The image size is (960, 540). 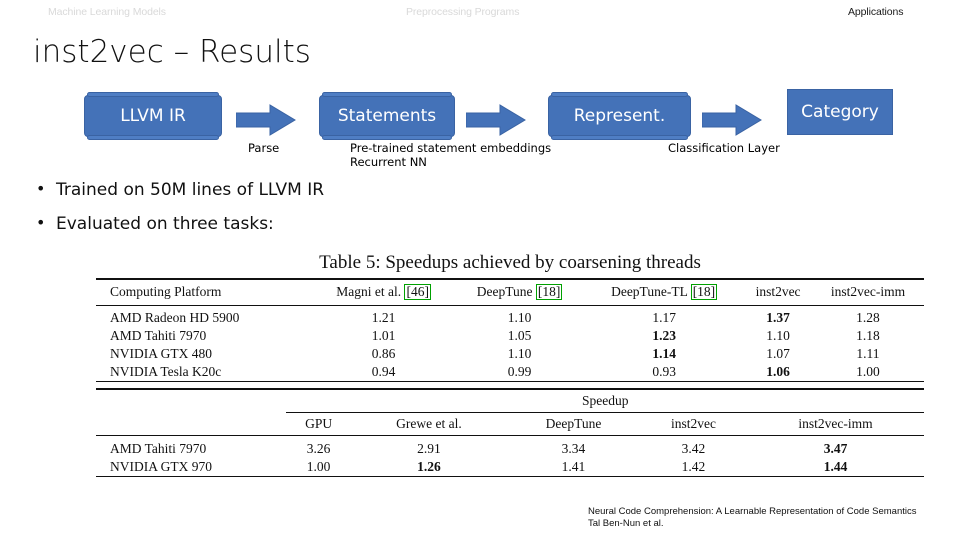 What do you see at coordinates (161, 354) in the screenshot?
I see `table1-cell-platform: NVIDIA GTX 480` at bounding box center [161, 354].